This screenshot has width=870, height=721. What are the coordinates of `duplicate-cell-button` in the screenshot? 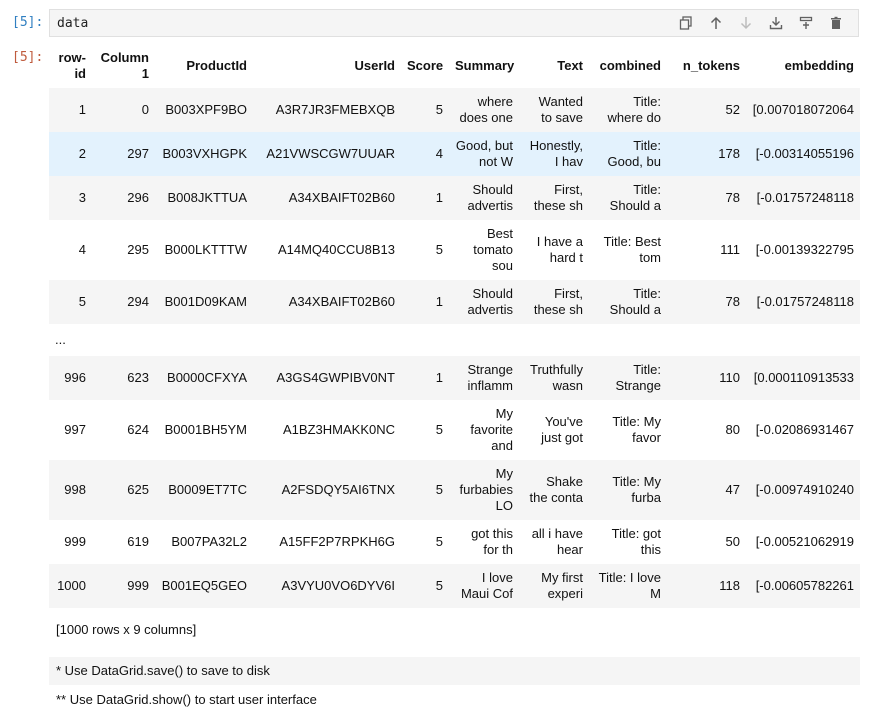 It's located at (686, 23).